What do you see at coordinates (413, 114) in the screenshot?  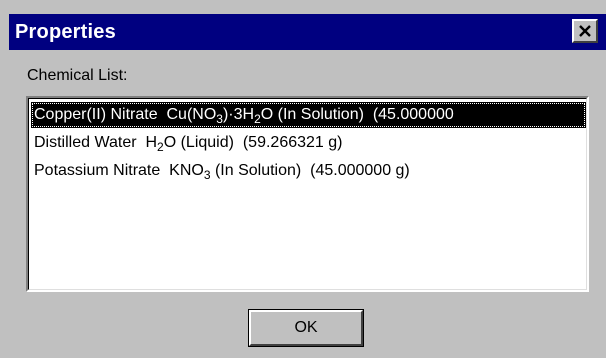 I see `chemical-amount: (45.000000` at bounding box center [413, 114].